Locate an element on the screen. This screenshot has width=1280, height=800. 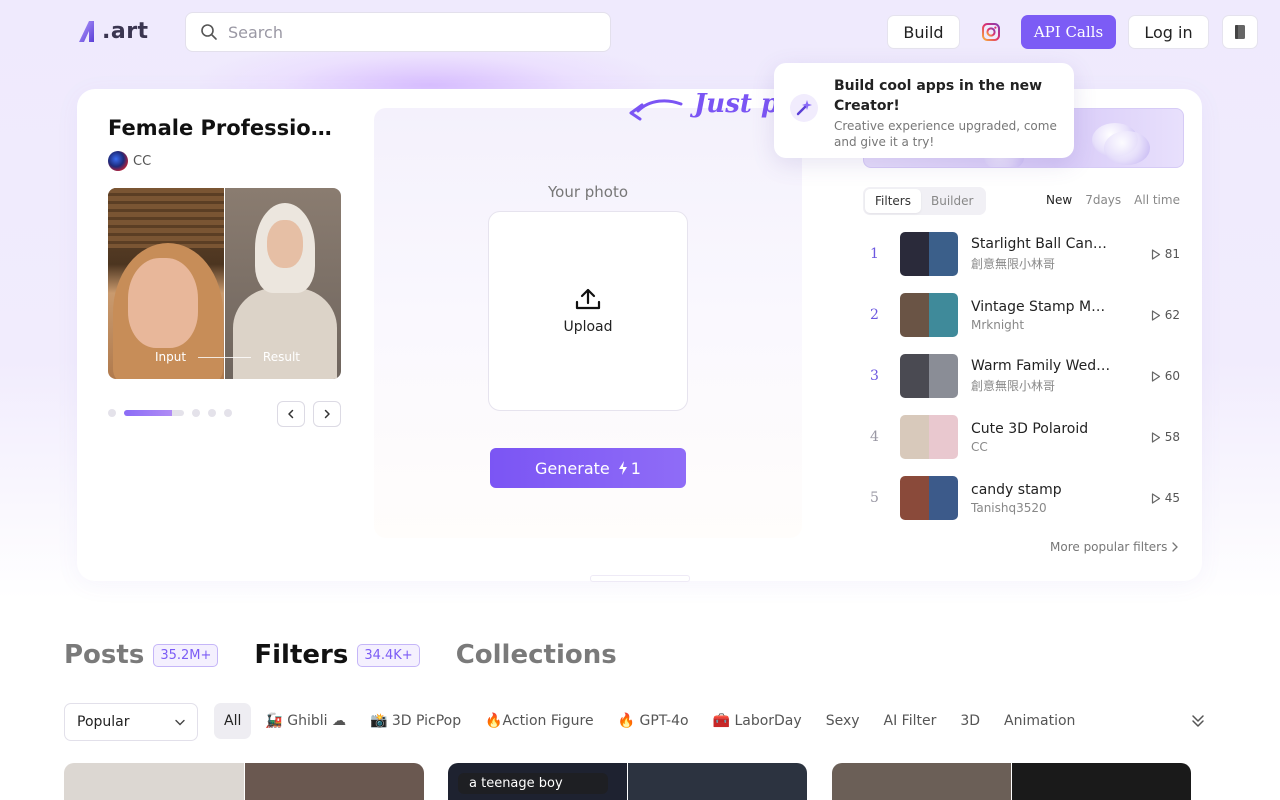
usage-count: 45 is located at coordinates (1167, 498).